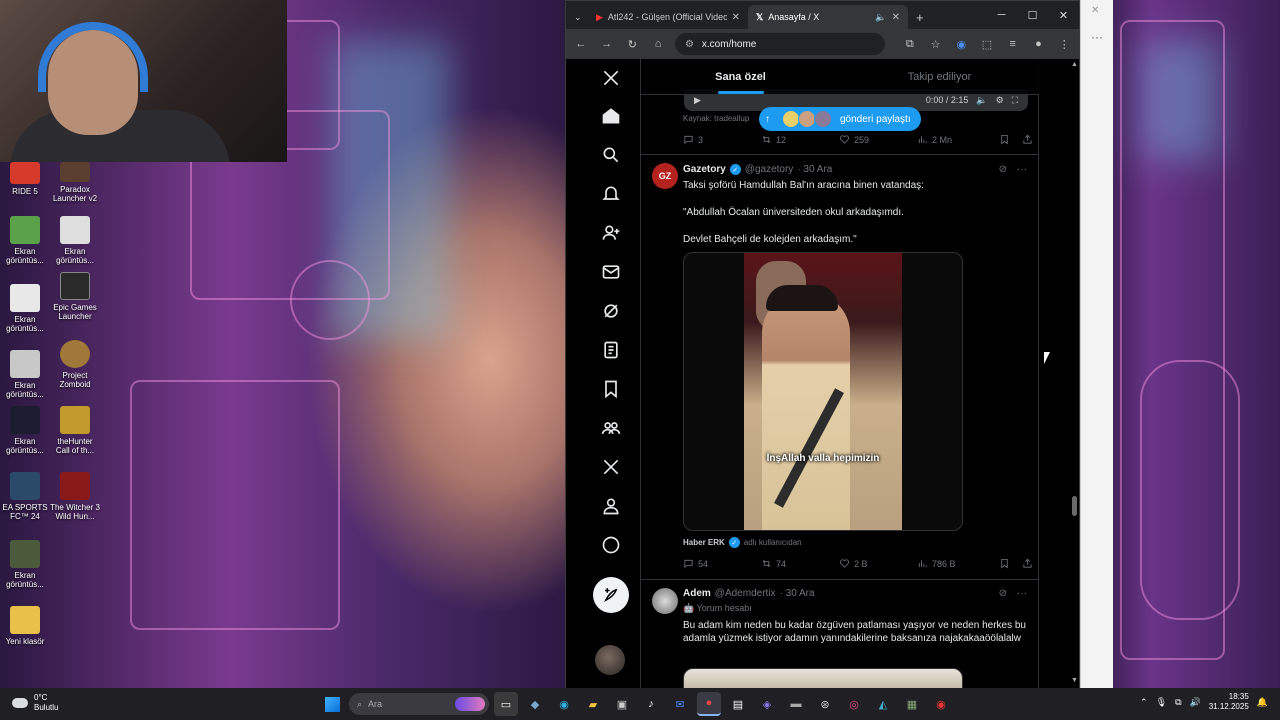 Image resolution: width=1280 pixels, height=720 pixels. I want to click on url-field: ⚙ x.com/home, so click(779, 44).